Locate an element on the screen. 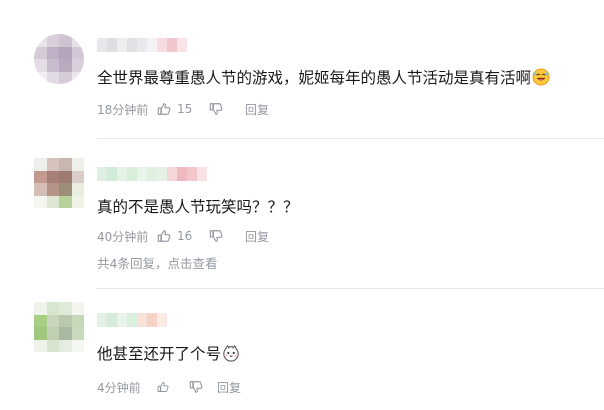  dislike-button is located at coordinates (203, 387).